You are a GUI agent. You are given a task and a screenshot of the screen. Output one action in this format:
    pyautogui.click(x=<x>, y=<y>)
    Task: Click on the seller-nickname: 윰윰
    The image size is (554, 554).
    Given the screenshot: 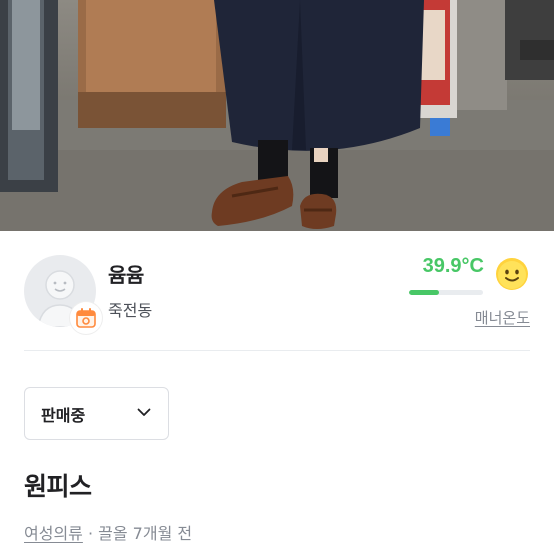 What is the action you would take?
    pyautogui.click(x=126, y=273)
    